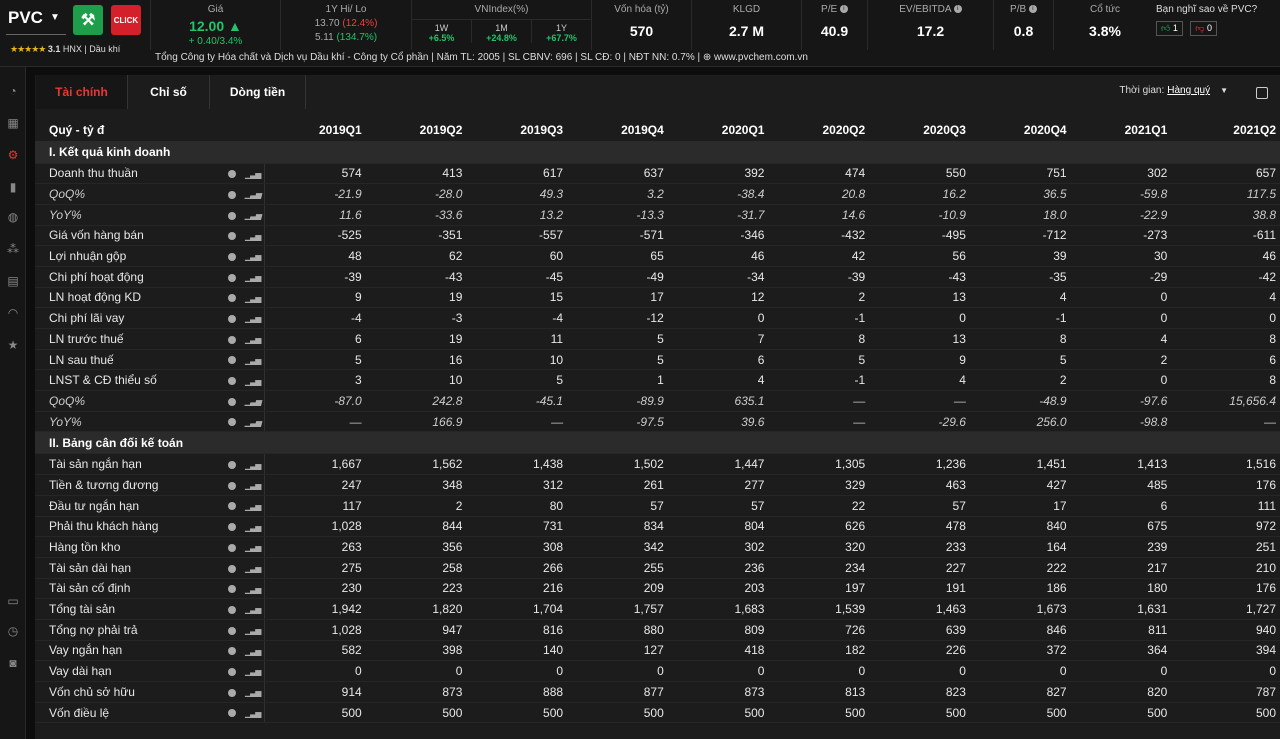  Describe the element at coordinates (1203, 28) in the screenshot. I see `vote-down-button: 👎︎ 0` at that location.